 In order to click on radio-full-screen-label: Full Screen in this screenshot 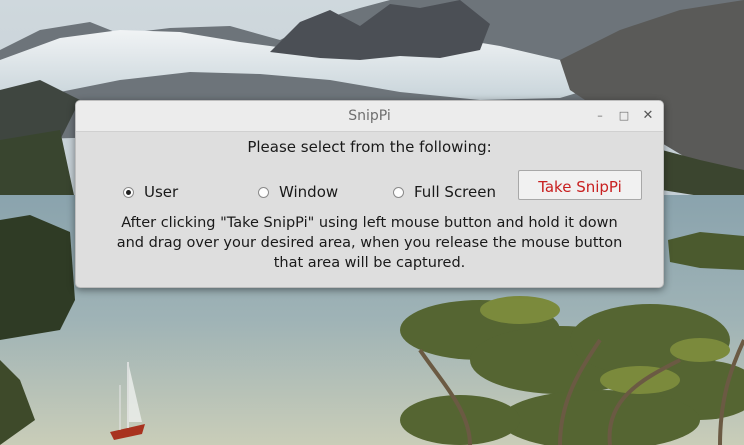, I will do `click(455, 192)`.